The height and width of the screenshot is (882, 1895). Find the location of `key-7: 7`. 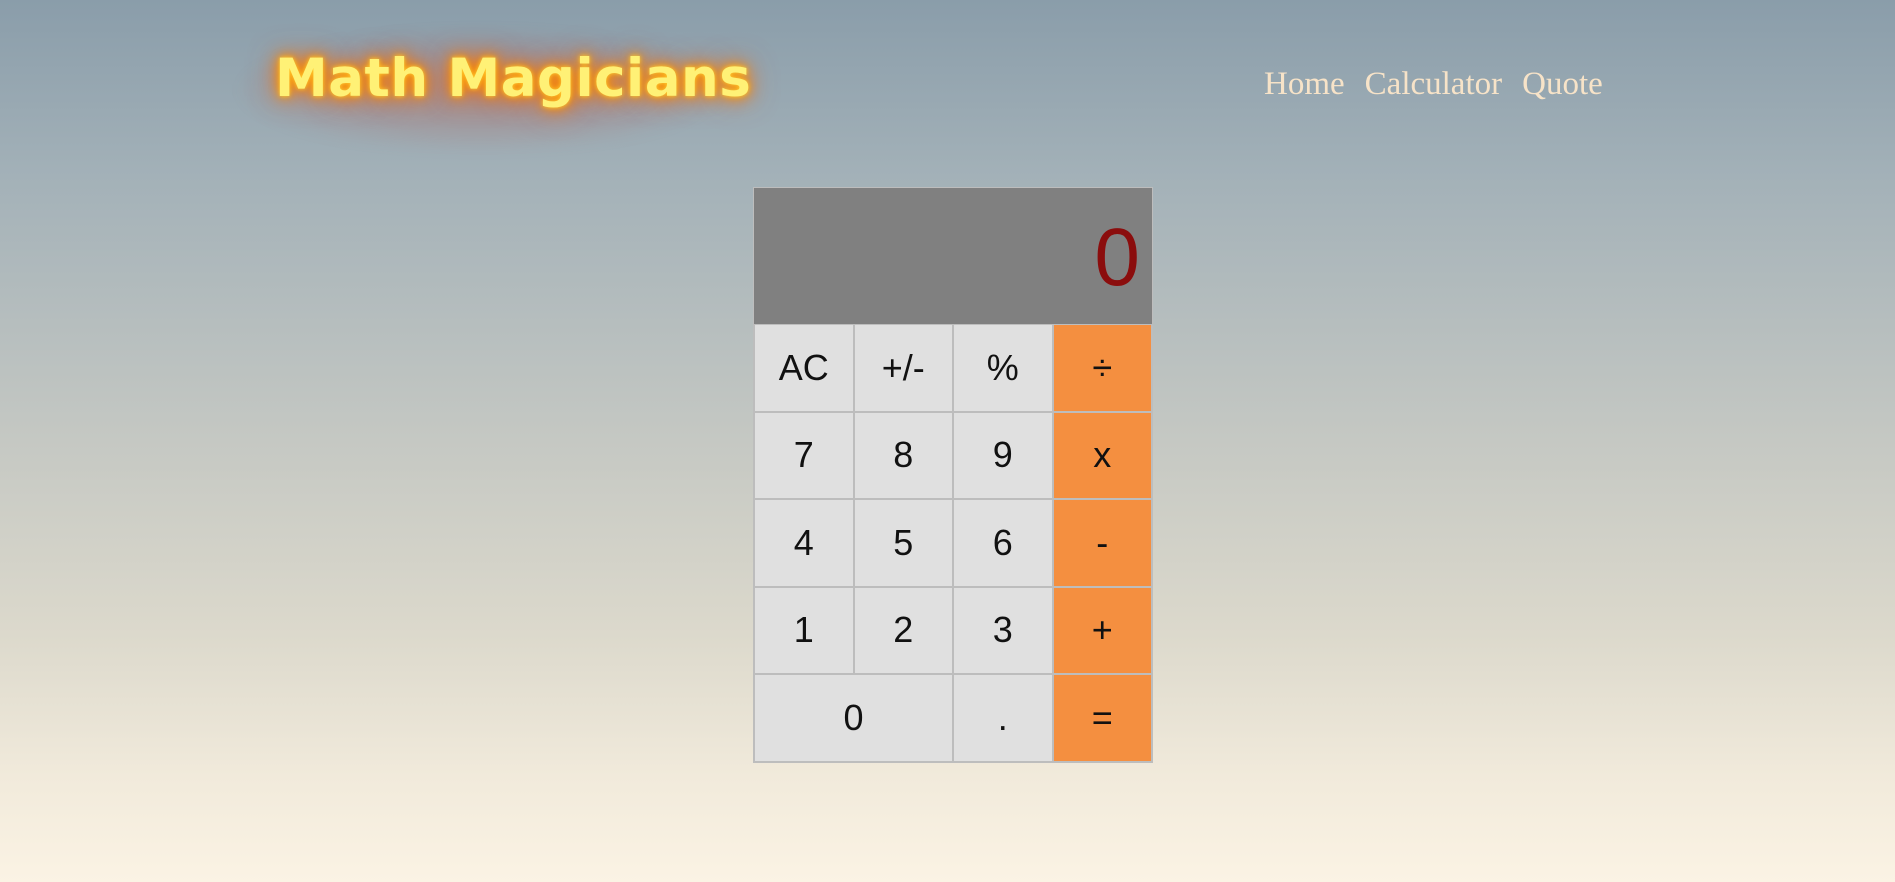

key-7: 7 is located at coordinates (804, 455).